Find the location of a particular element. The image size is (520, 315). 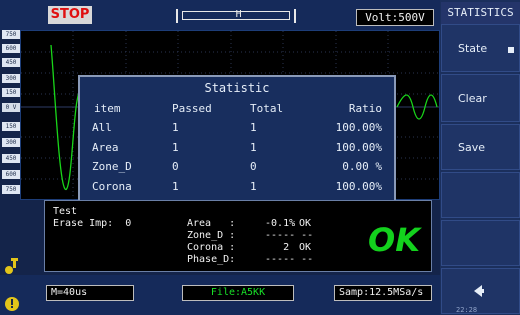

erase-imp-readout: Erase Imp: 0 is located at coordinates (92, 223).